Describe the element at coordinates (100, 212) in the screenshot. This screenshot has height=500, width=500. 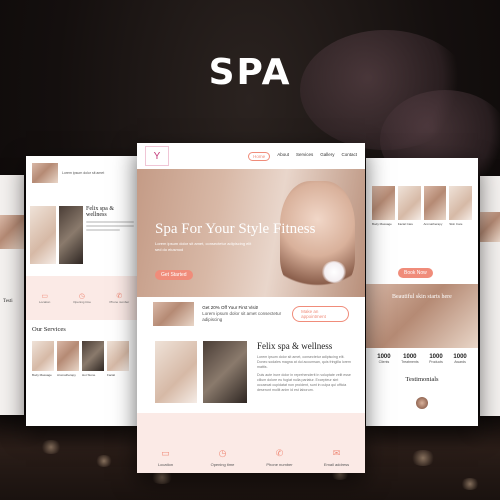
I see `left-about-title: Felix spa & wellness` at that location.